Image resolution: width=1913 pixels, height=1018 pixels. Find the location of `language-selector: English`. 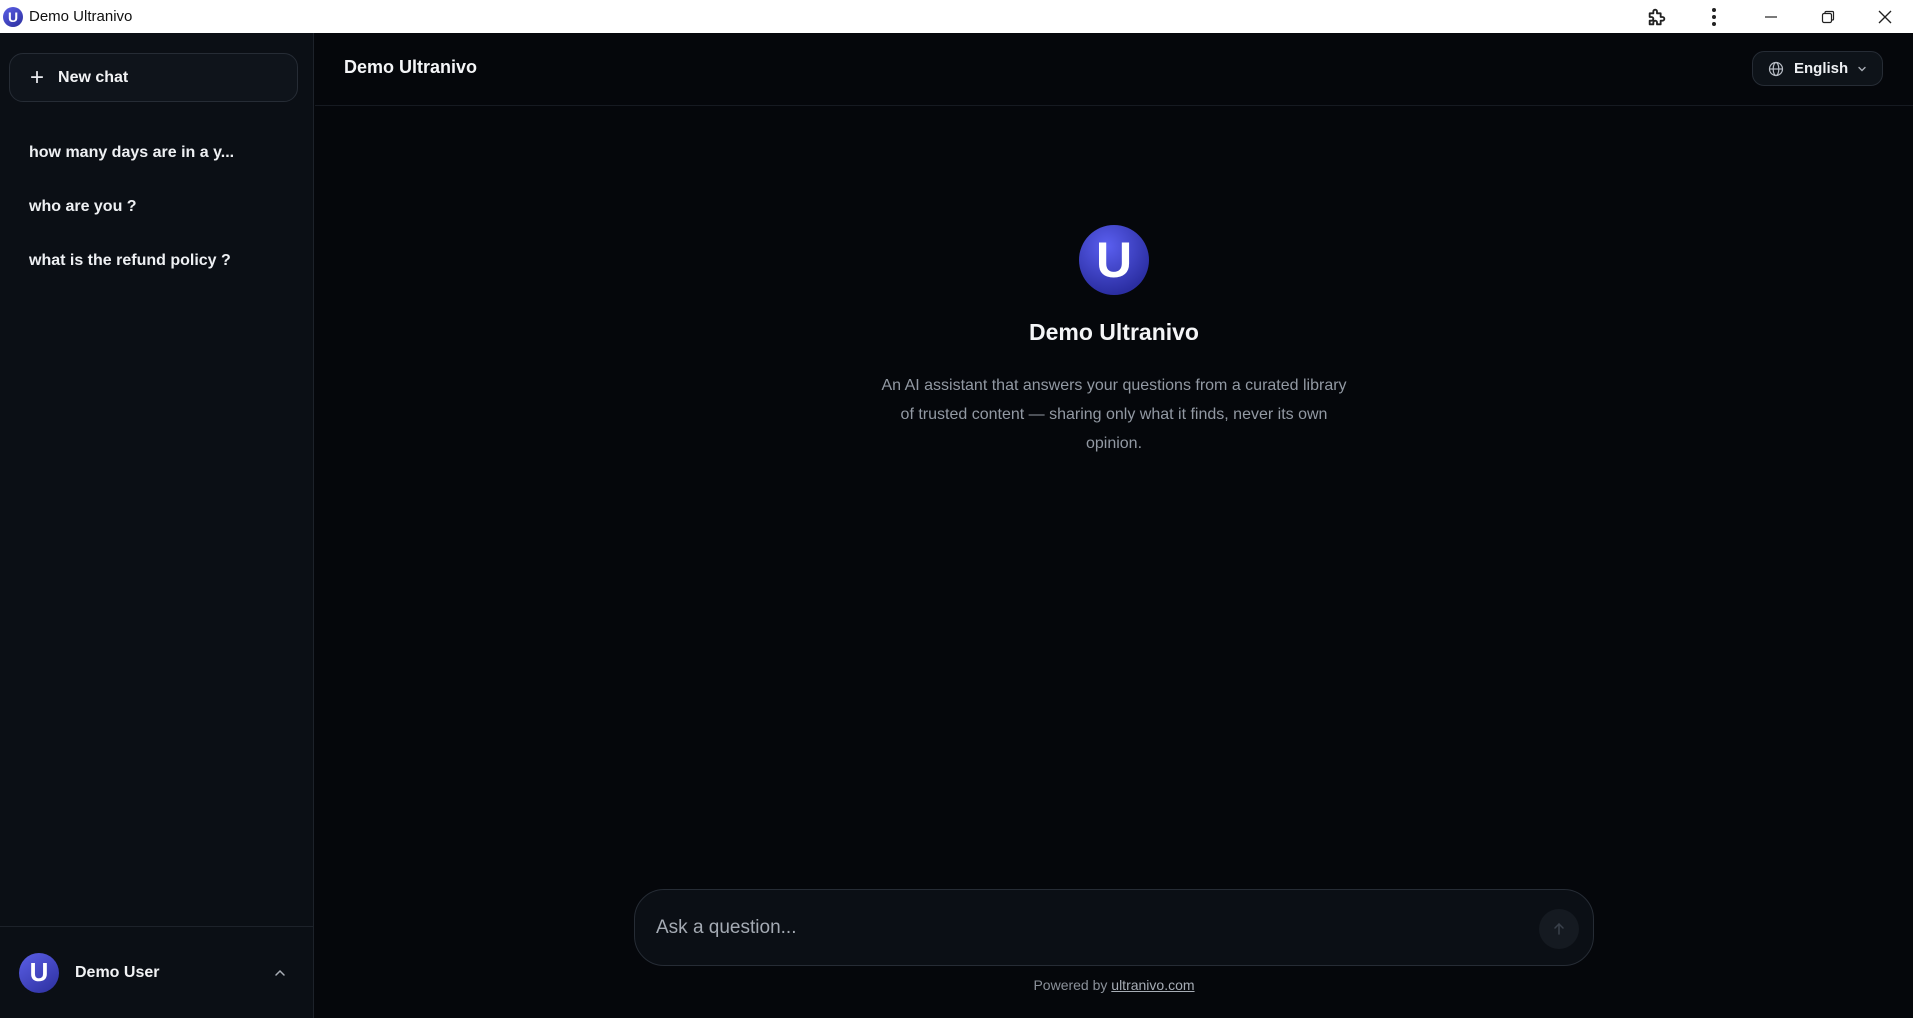

language-selector: English is located at coordinates (1817, 68).